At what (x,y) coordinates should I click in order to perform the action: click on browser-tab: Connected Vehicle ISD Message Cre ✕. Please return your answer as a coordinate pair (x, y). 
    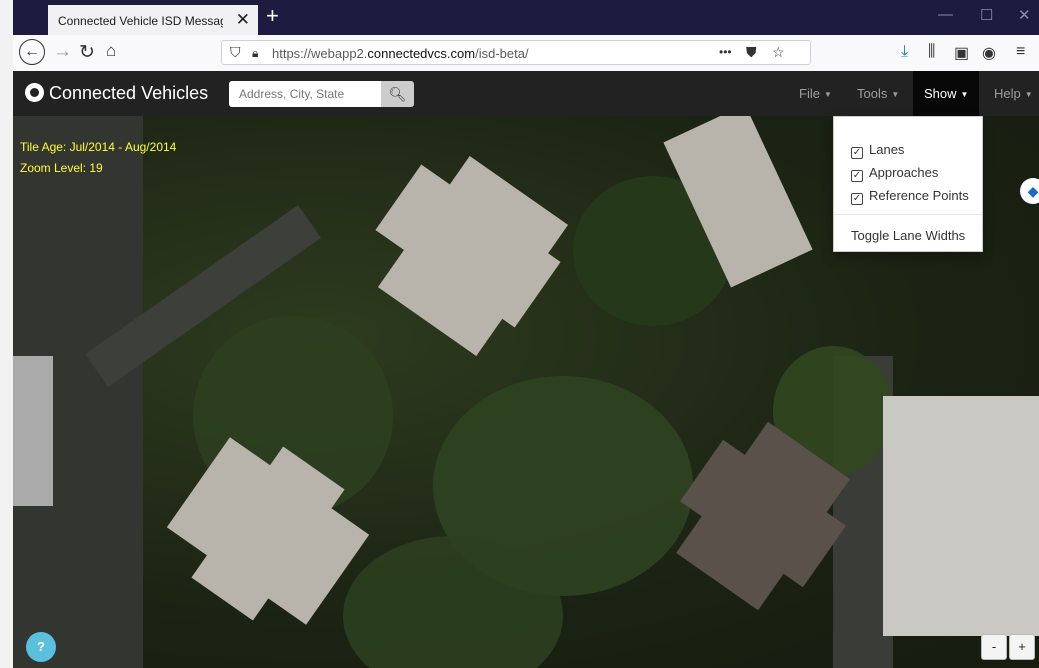
    Looking at the image, I should click on (153, 20).